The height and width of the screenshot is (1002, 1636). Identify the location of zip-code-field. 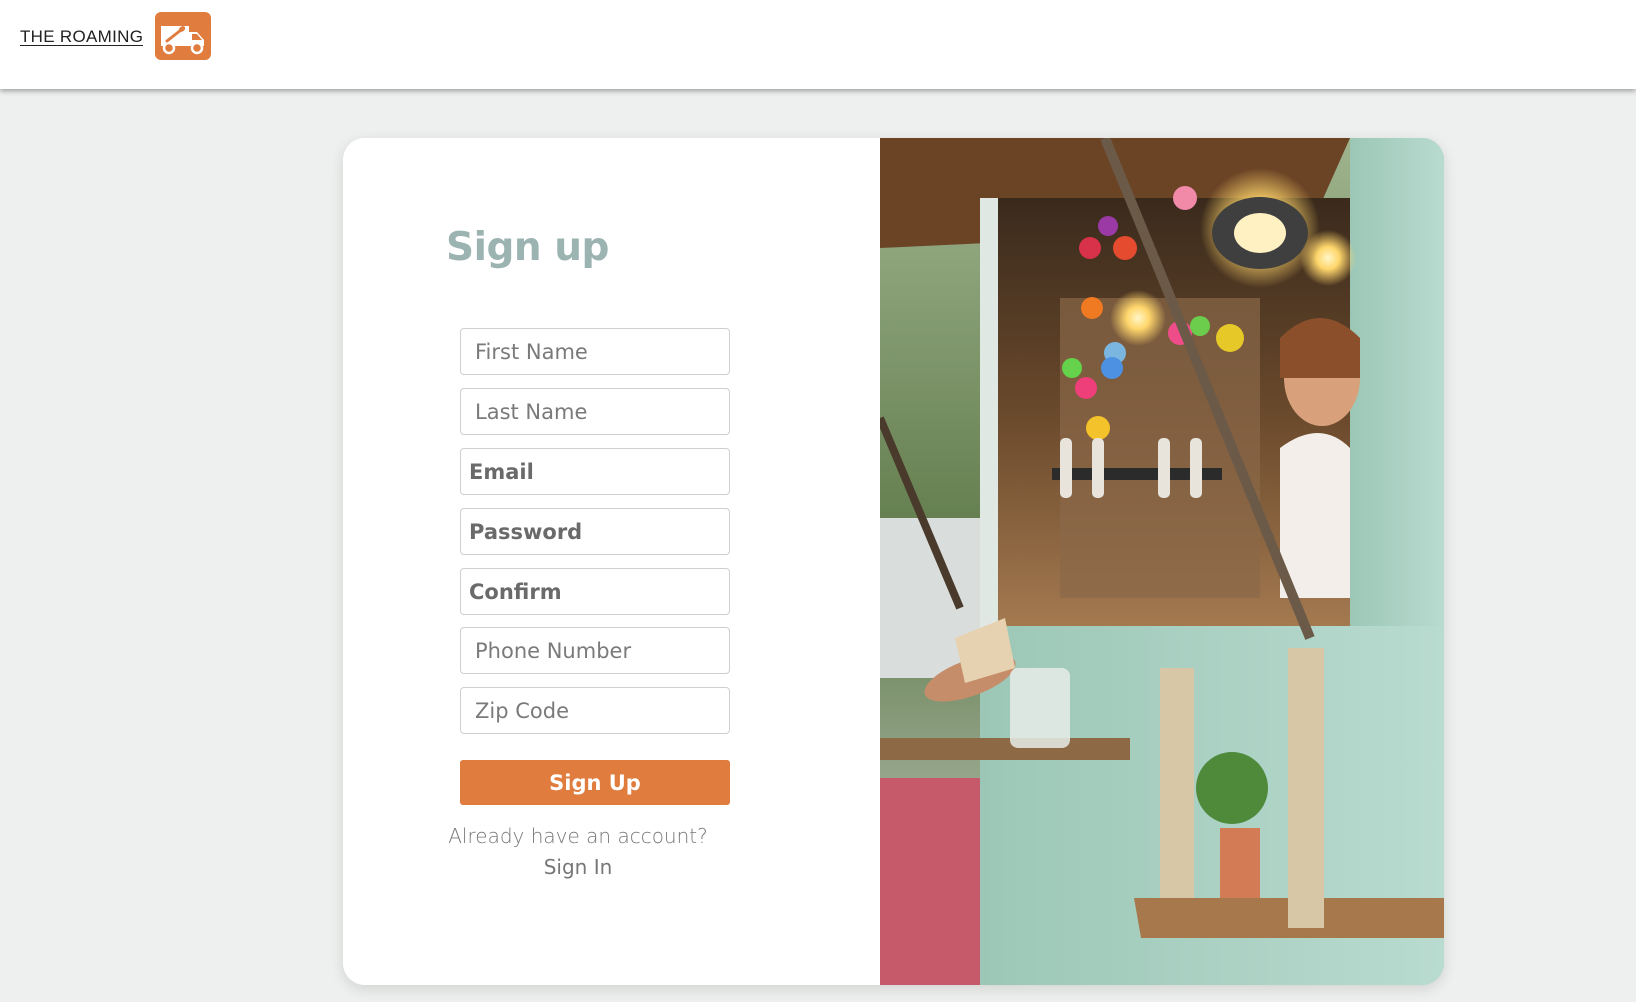
(595, 710).